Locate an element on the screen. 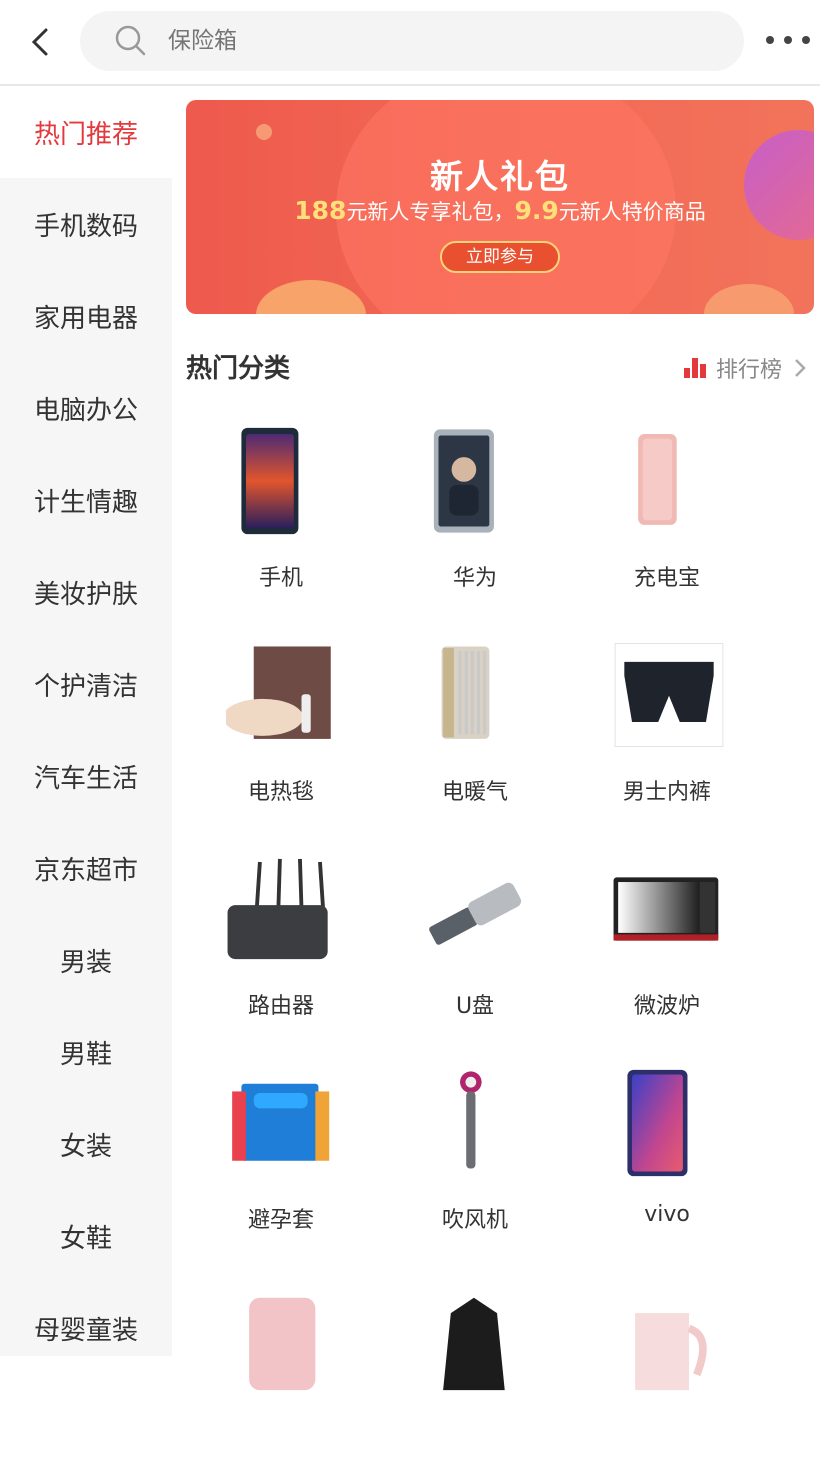 The height and width of the screenshot is (1466, 820). electric-blanket-image is located at coordinates (278, 692).